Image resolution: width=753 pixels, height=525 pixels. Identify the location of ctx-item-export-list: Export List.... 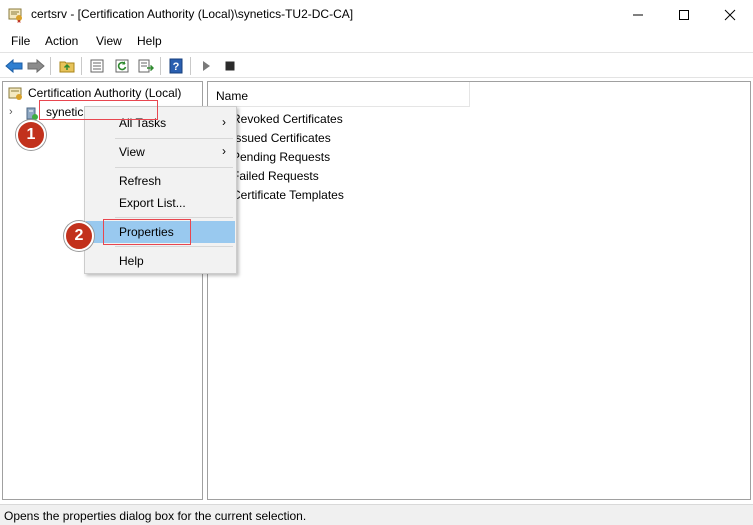
(160, 203).